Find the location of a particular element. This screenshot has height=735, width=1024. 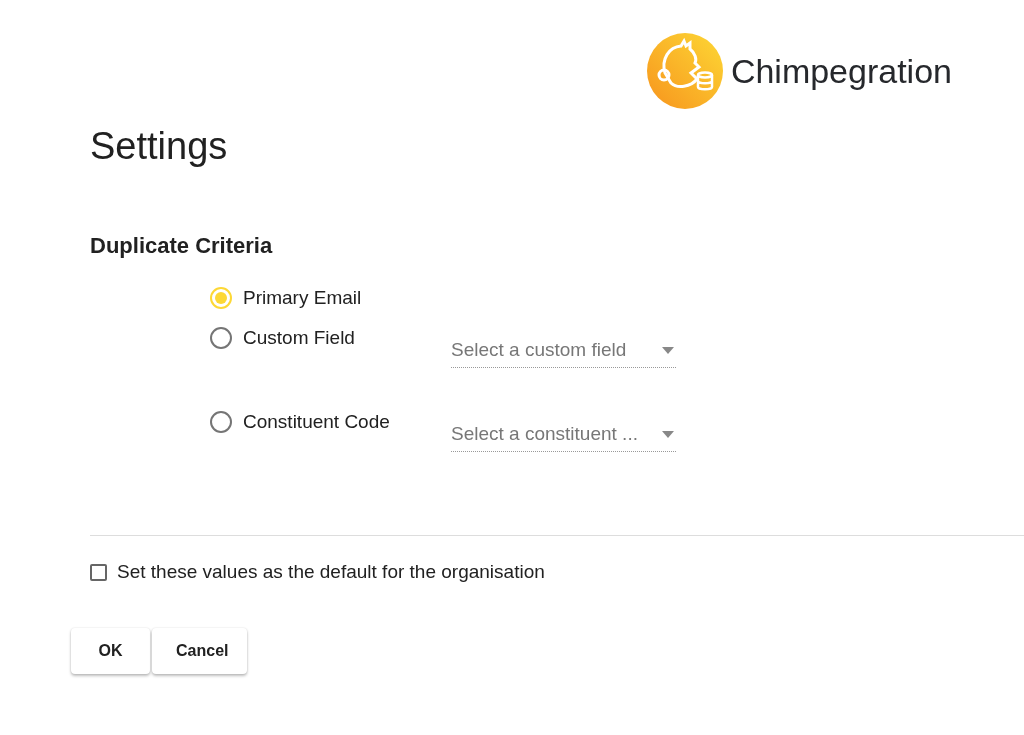

brand-name: Chimpegration is located at coordinates (841, 71).